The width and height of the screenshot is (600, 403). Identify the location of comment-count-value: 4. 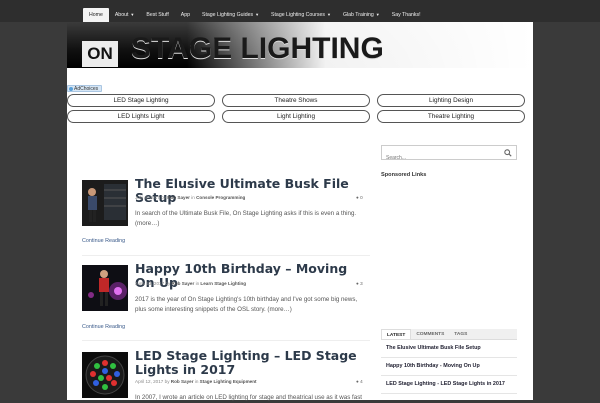
(361, 381).